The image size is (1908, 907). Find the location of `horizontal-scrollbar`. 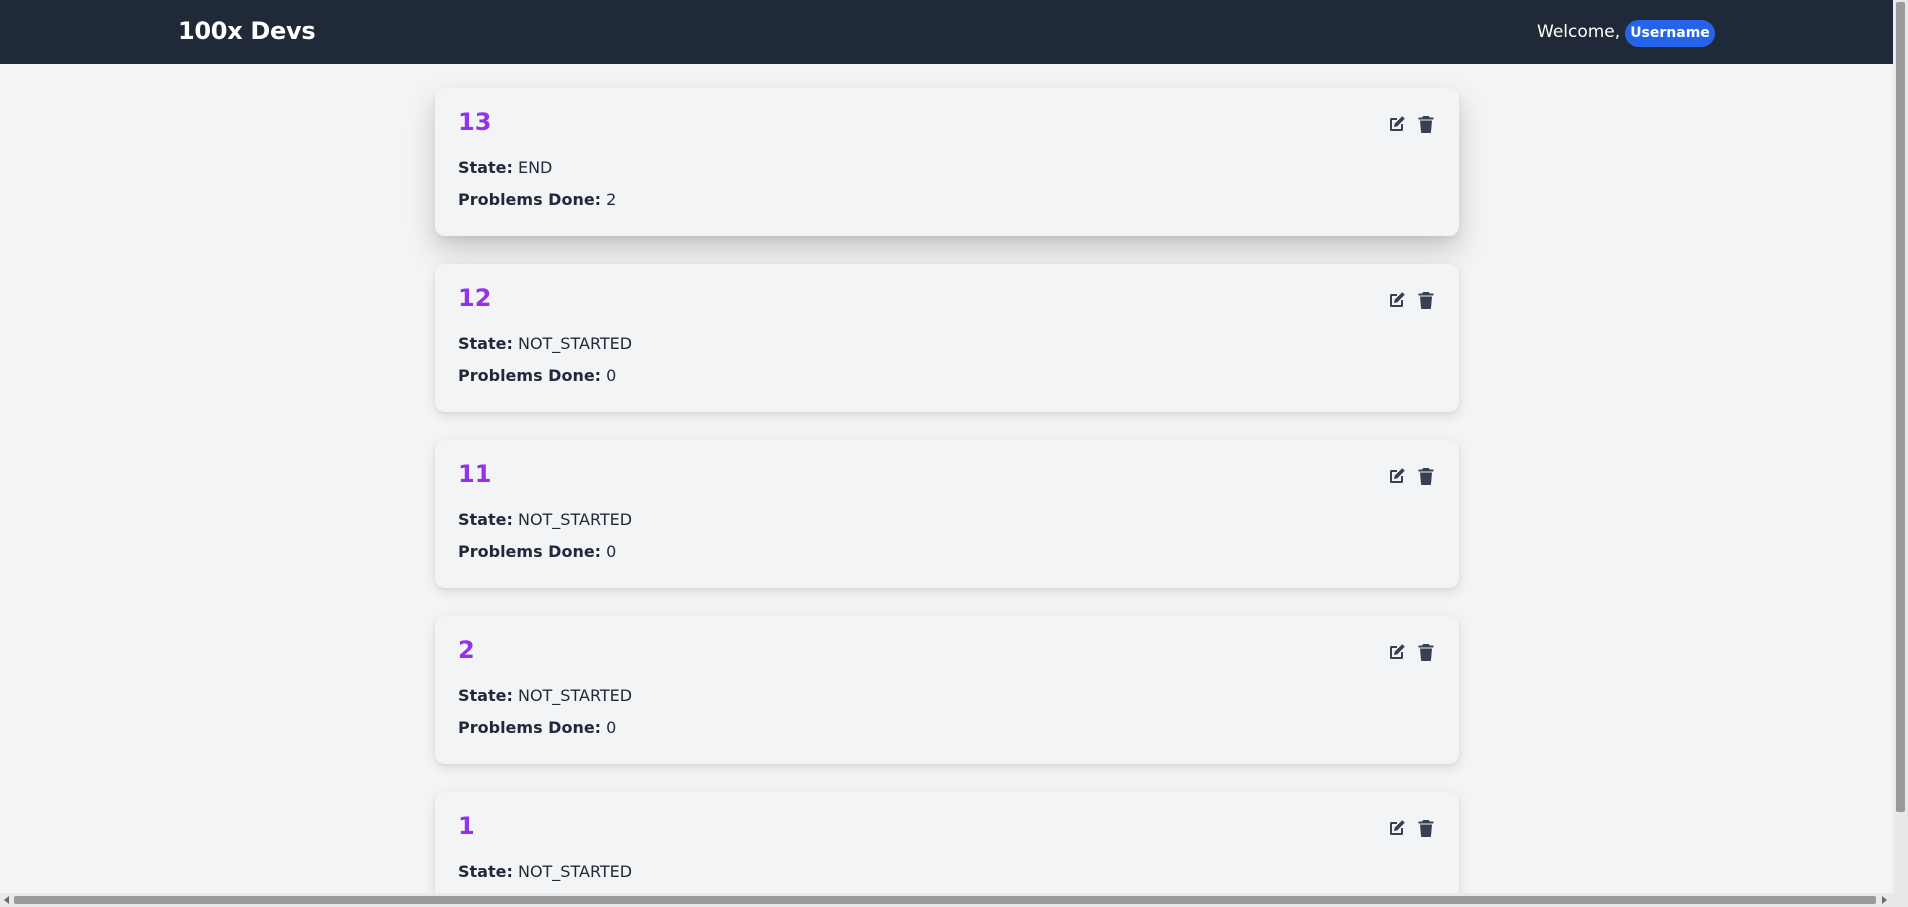

horizontal-scrollbar is located at coordinates (954, 900).